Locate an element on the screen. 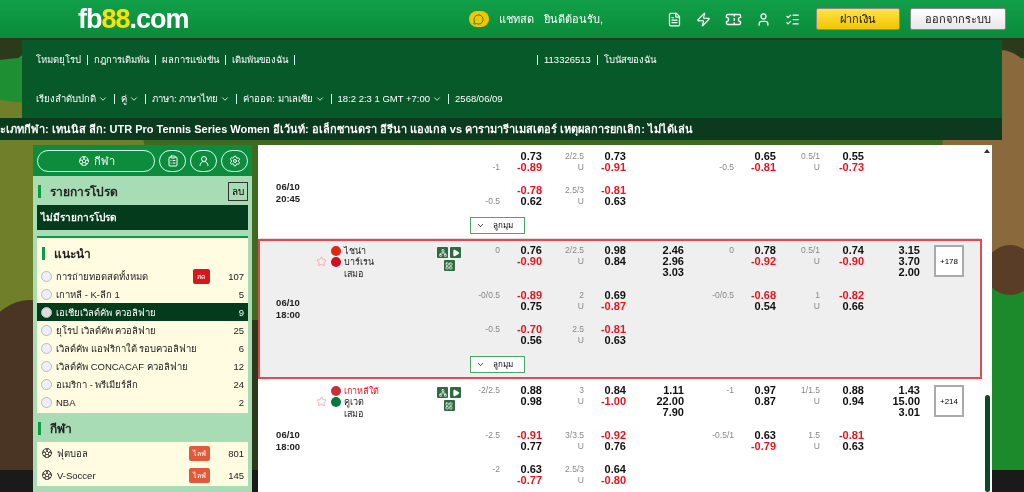 The image size is (1024, 492). nav-link: เดิมพันของฉัน is located at coordinates (260, 59).